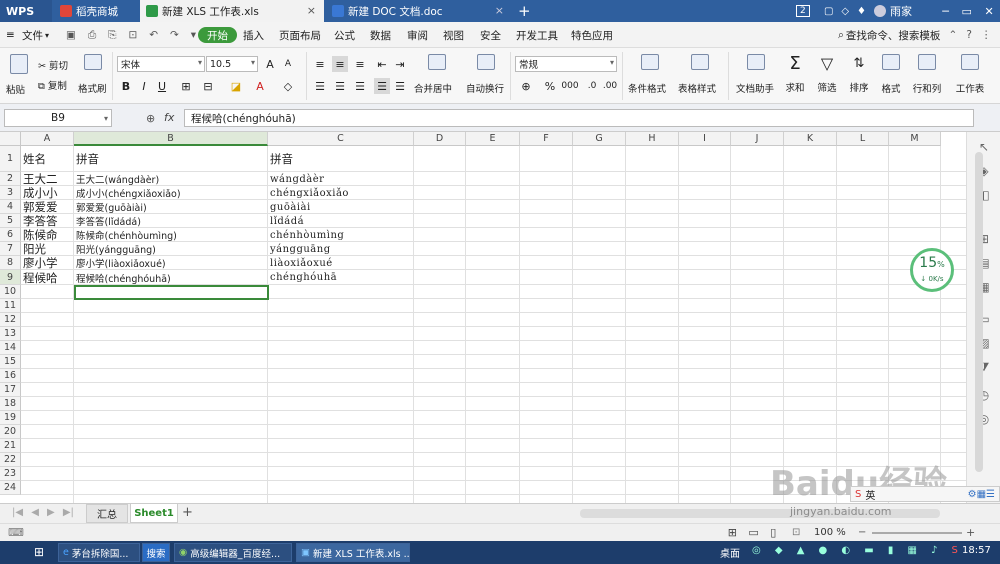 Image resolution: width=1000 pixels, height=564 pixels. I want to click on row-header-18: 18, so click(10, 404).